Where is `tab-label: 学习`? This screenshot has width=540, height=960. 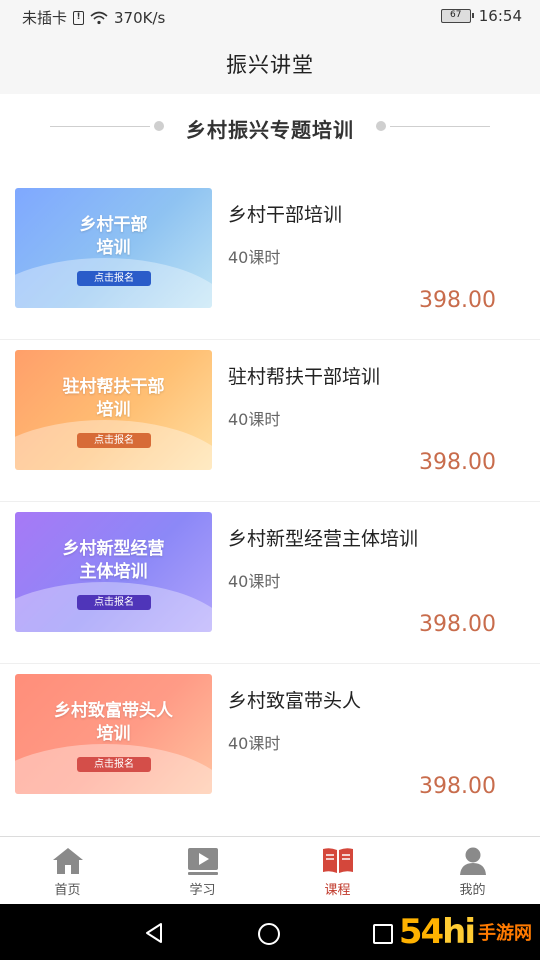 tab-label: 学习 is located at coordinates (202, 890).